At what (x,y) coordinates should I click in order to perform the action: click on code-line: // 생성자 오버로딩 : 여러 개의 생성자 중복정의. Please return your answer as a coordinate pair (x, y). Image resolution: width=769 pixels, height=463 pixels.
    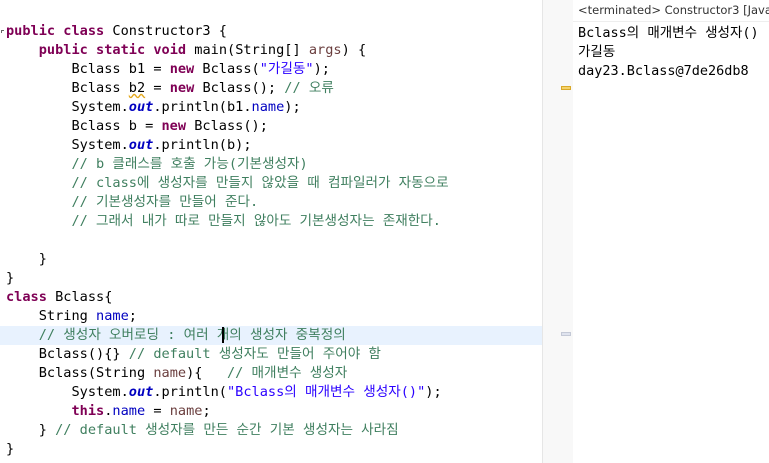
    Looking at the image, I should click on (271, 335).